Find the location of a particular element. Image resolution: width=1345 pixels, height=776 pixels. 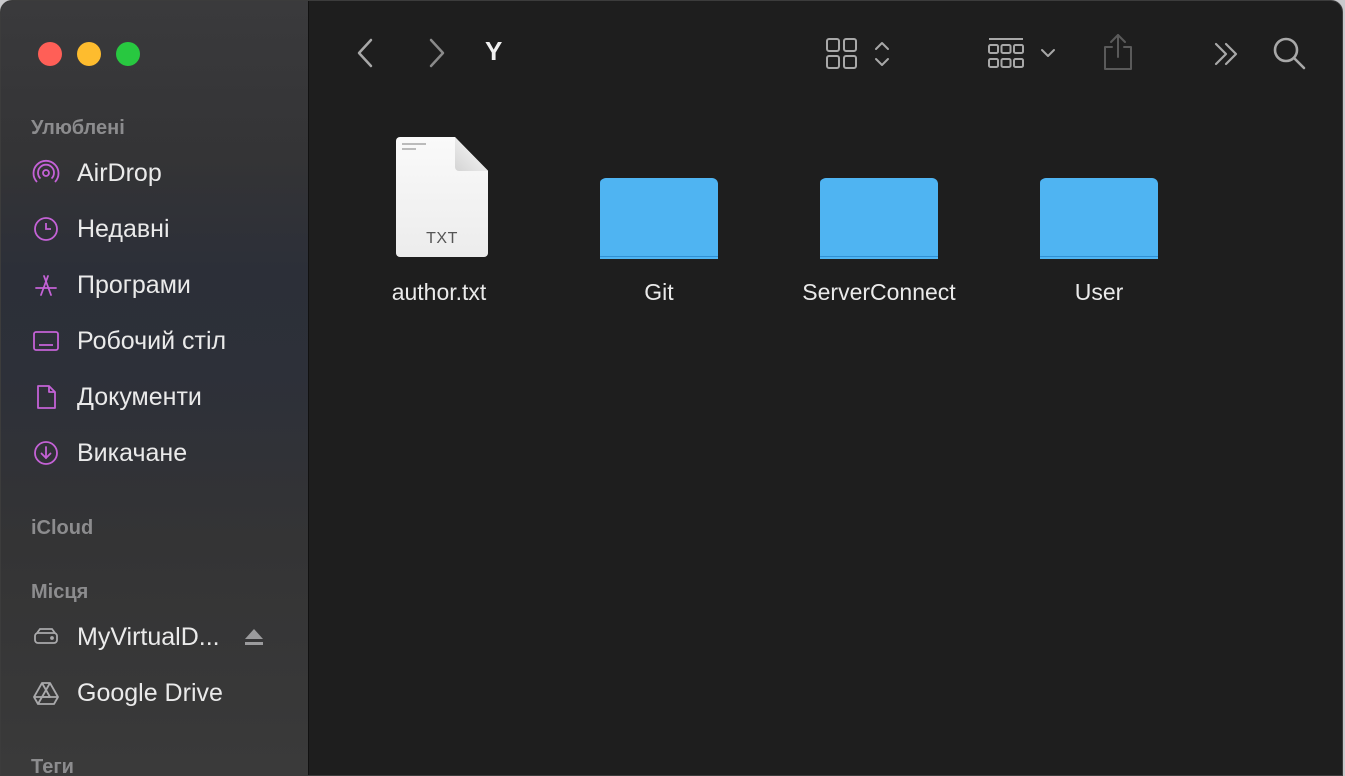

sidebar-item-documents: Документи is located at coordinates (156, 397).